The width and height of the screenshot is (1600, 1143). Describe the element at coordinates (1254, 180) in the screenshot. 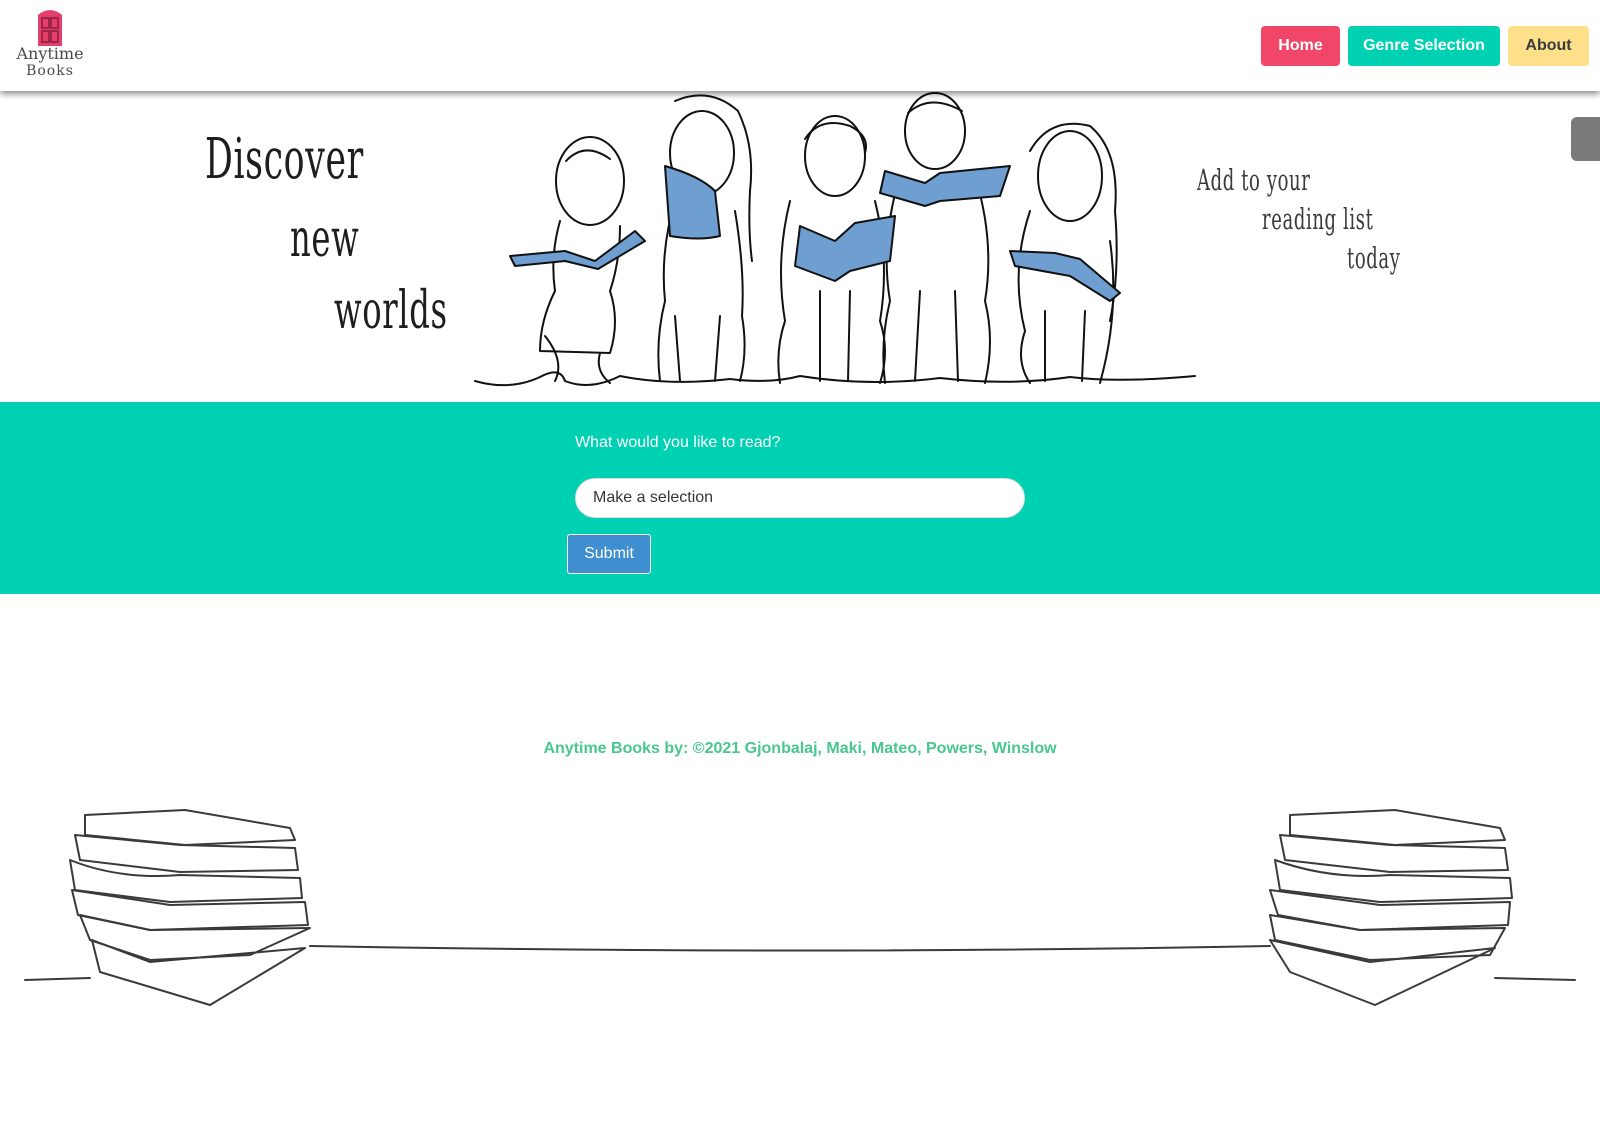

I see `hero-text-add-to-your: Add to your` at that location.